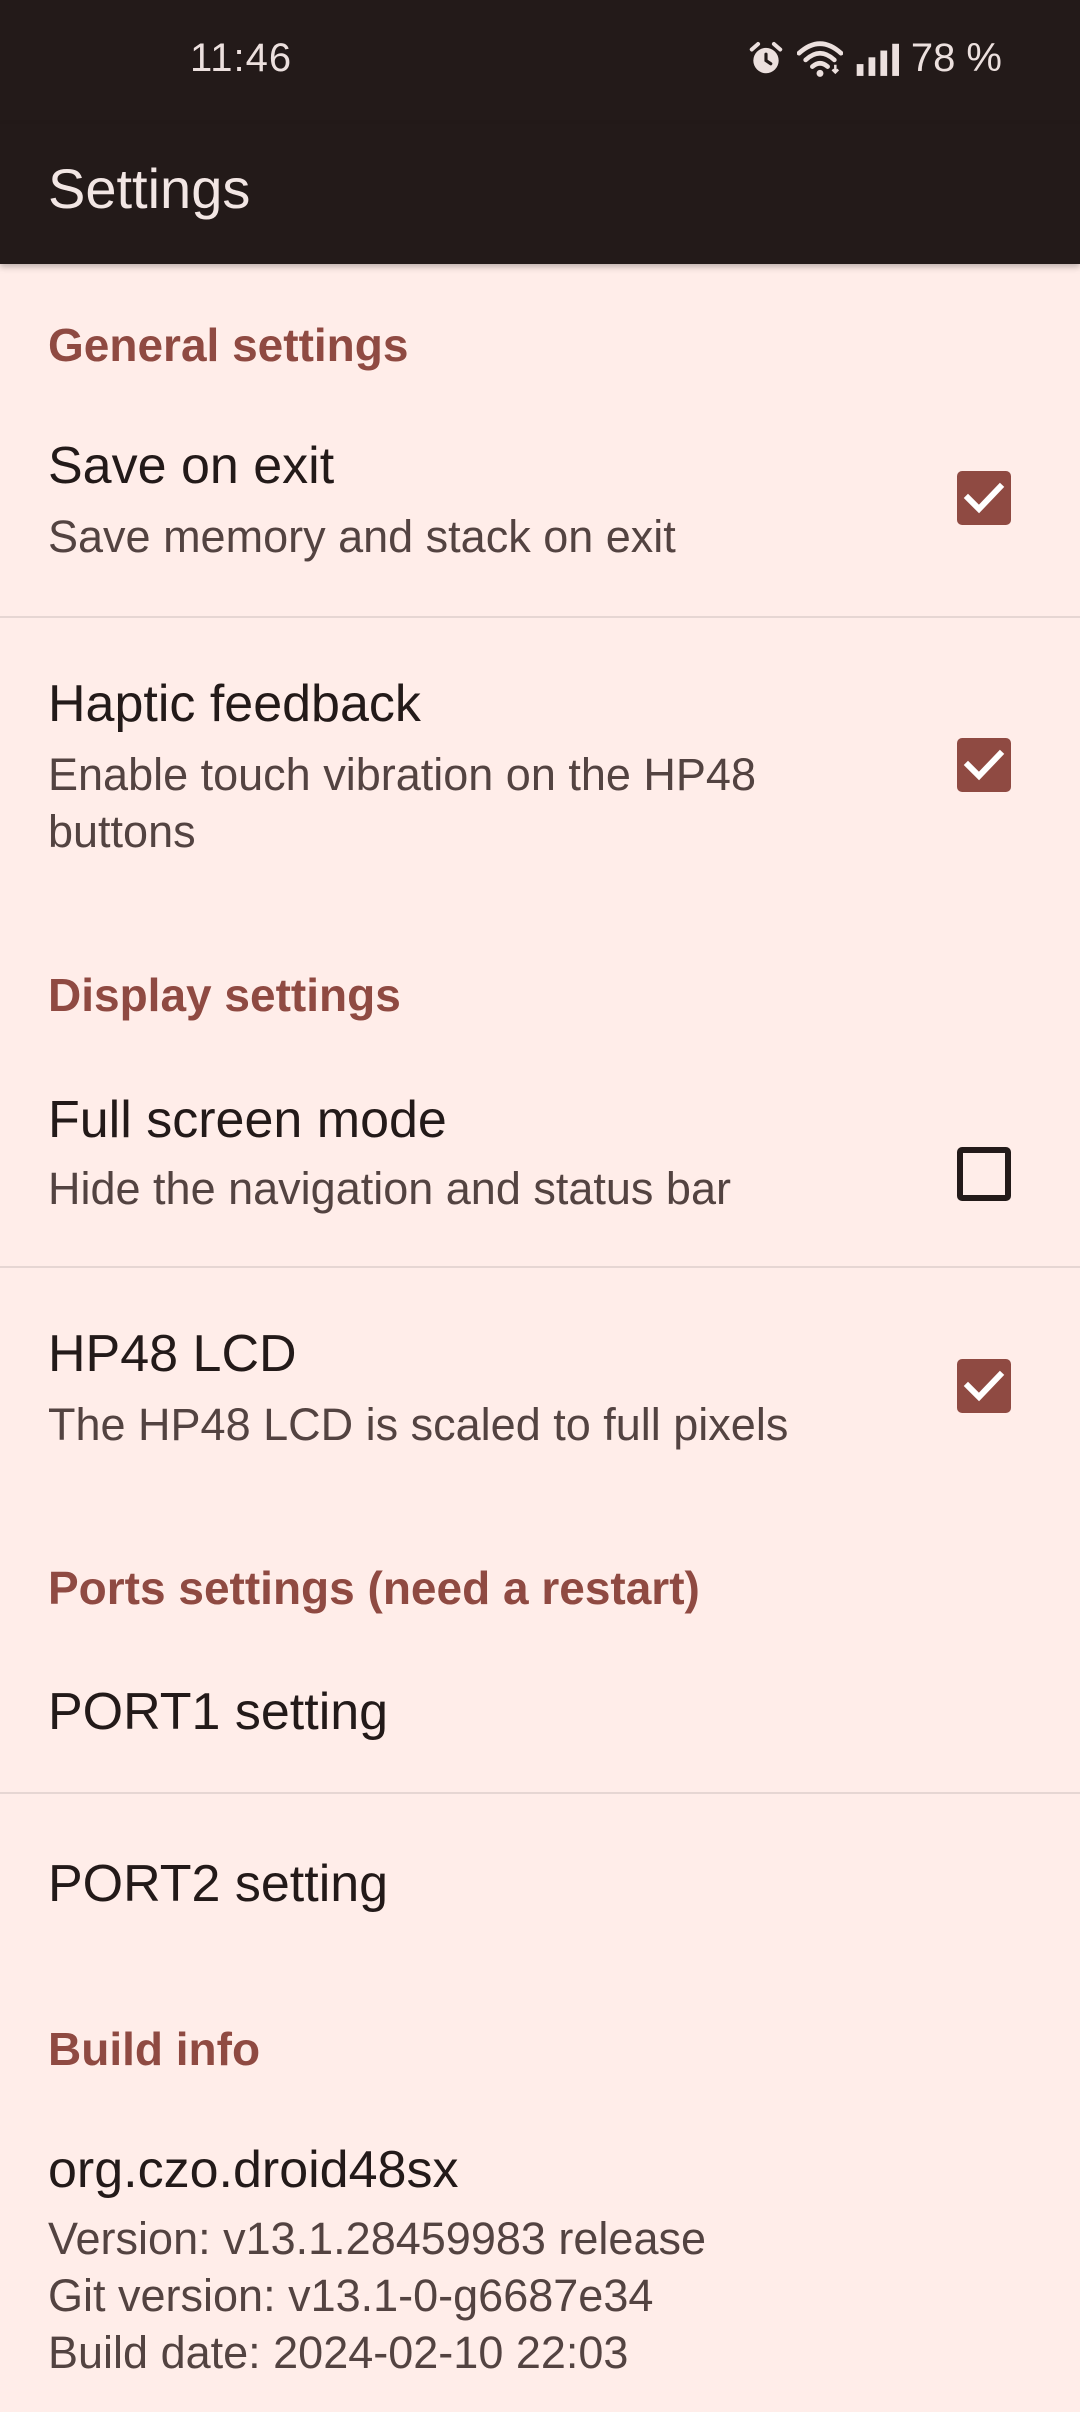 Image resolution: width=1080 pixels, height=2412 pixels. I want to click on section-header-ports: Ports settings (need a restart), so click(374, 1588).